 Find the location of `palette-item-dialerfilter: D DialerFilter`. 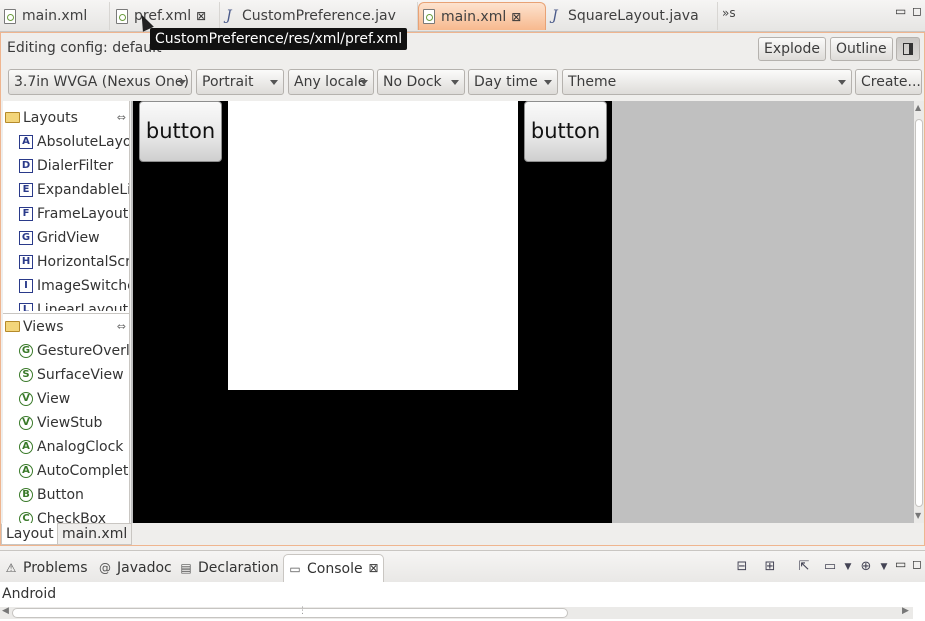

palette-item-dialerfilter: D DialerFilter is located at coordinates (74, 166).